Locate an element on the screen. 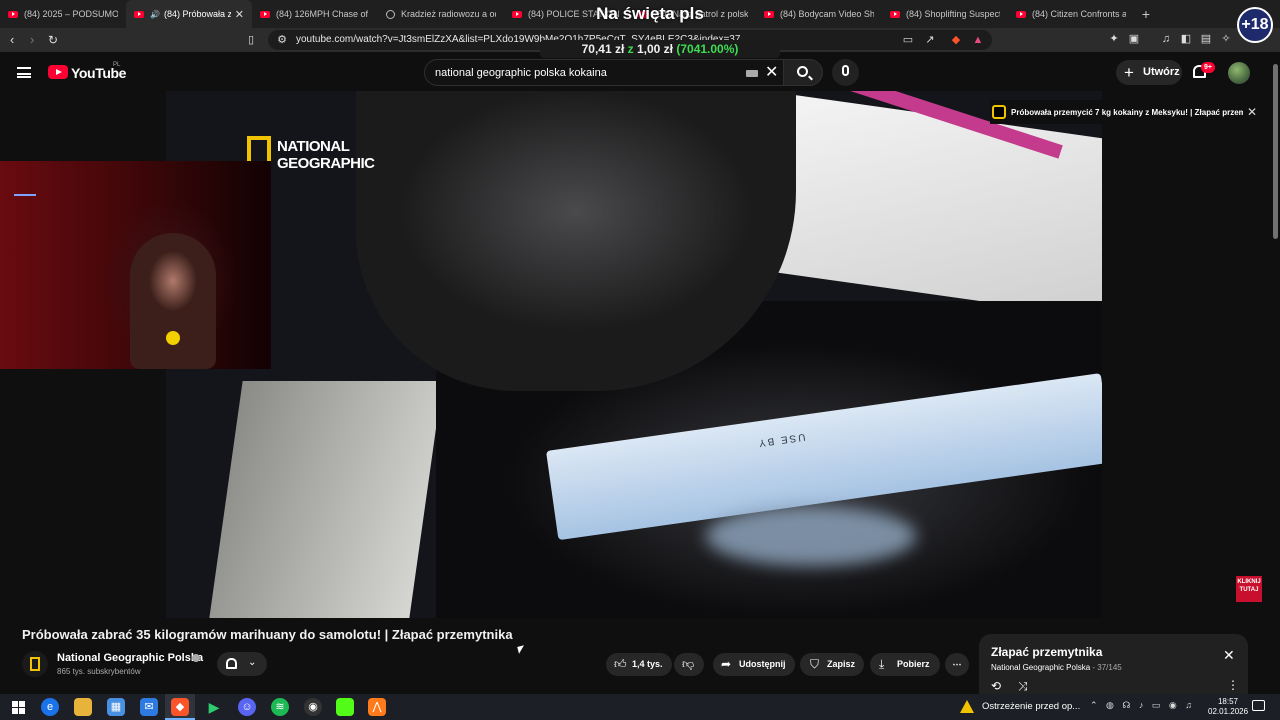 The image size is (1280, 720). speaker-icon: 🔊 is located at coordinates (155, 14).